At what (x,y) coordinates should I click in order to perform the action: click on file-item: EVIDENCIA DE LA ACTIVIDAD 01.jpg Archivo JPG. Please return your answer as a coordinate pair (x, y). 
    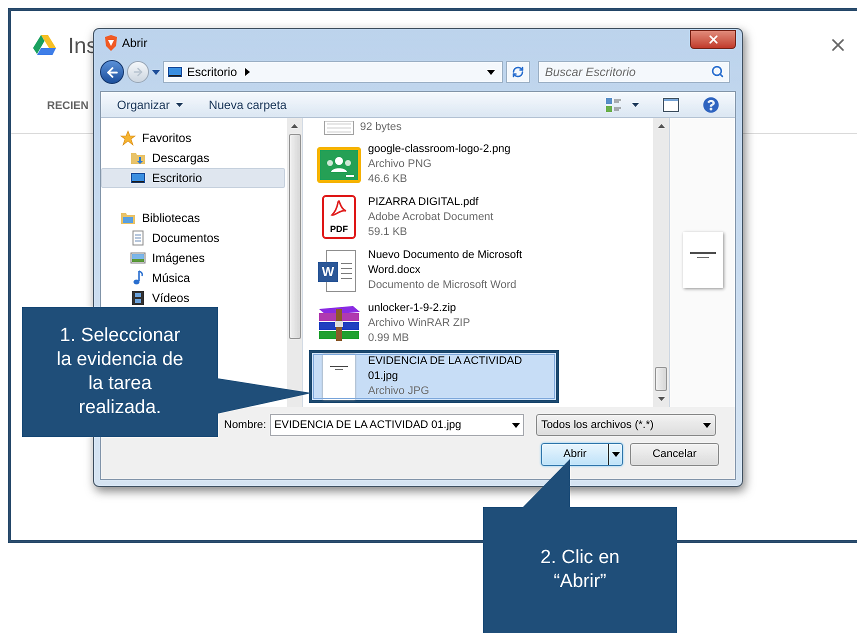
    Looking at the image, I should click on (434, 376).